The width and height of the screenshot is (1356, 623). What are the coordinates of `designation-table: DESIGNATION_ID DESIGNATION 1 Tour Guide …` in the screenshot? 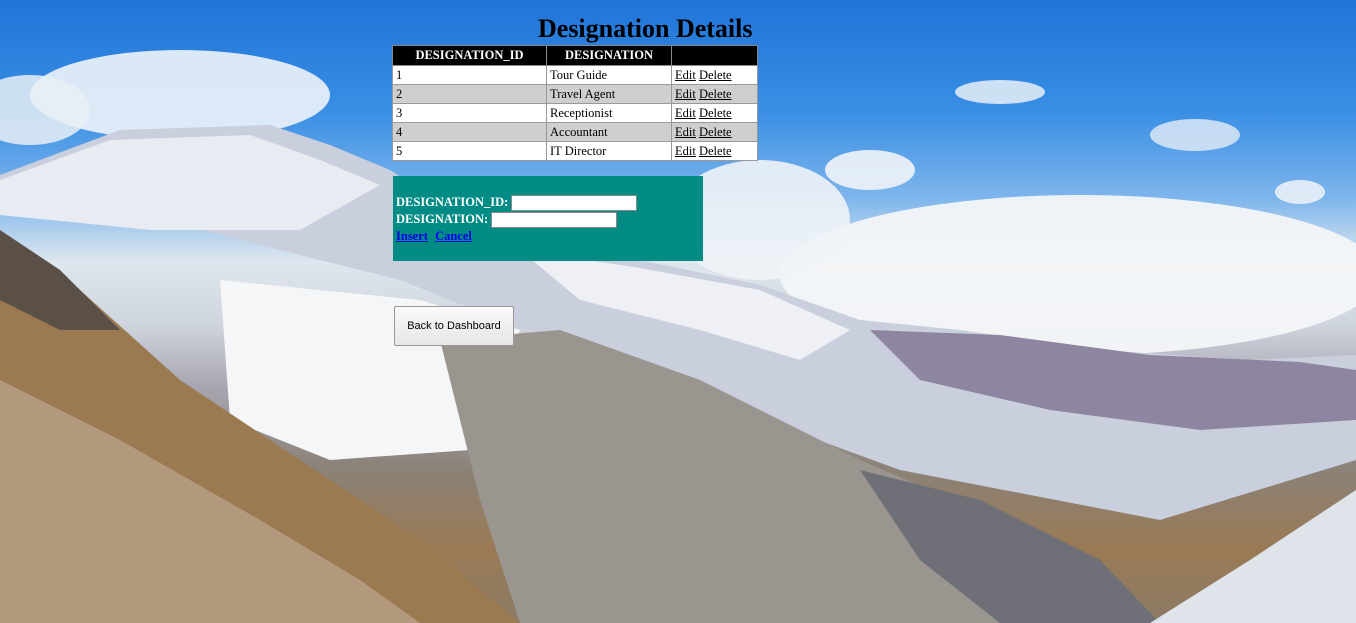 It's located at (575, 103).